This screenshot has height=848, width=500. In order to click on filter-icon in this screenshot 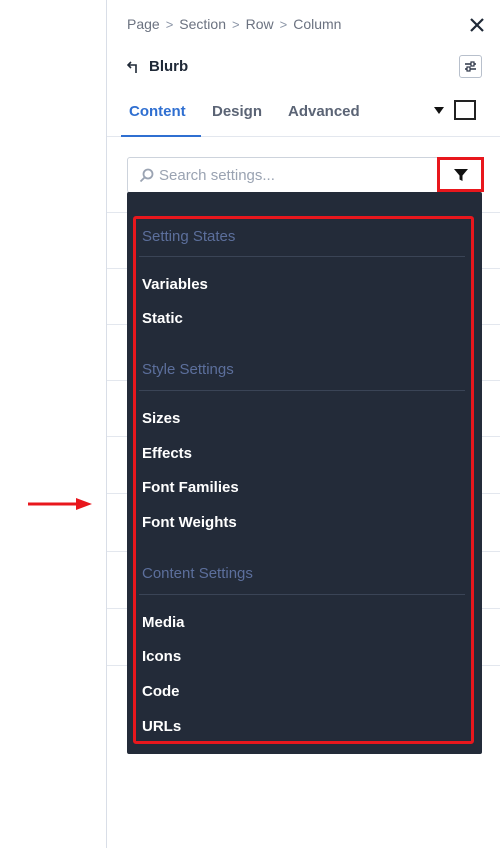, I will do `click(460, 174)`.